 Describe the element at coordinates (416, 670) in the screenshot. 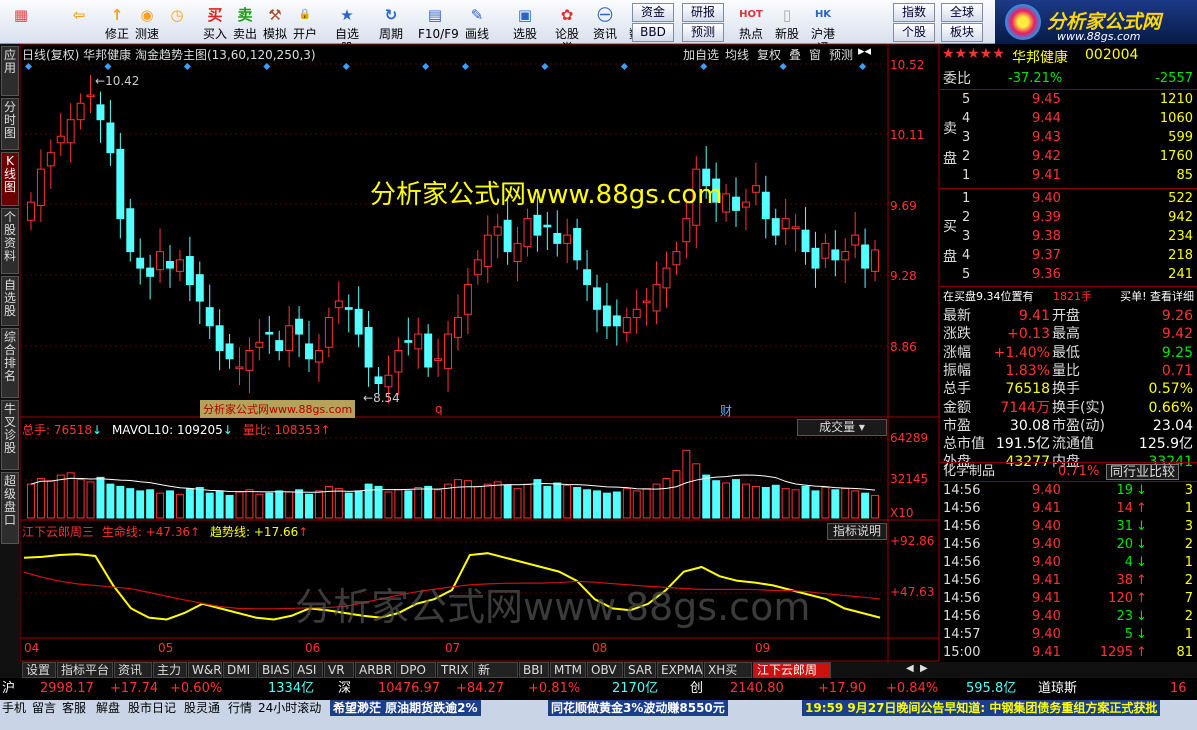

I see `bottom-tab-10: DPO` at that location.